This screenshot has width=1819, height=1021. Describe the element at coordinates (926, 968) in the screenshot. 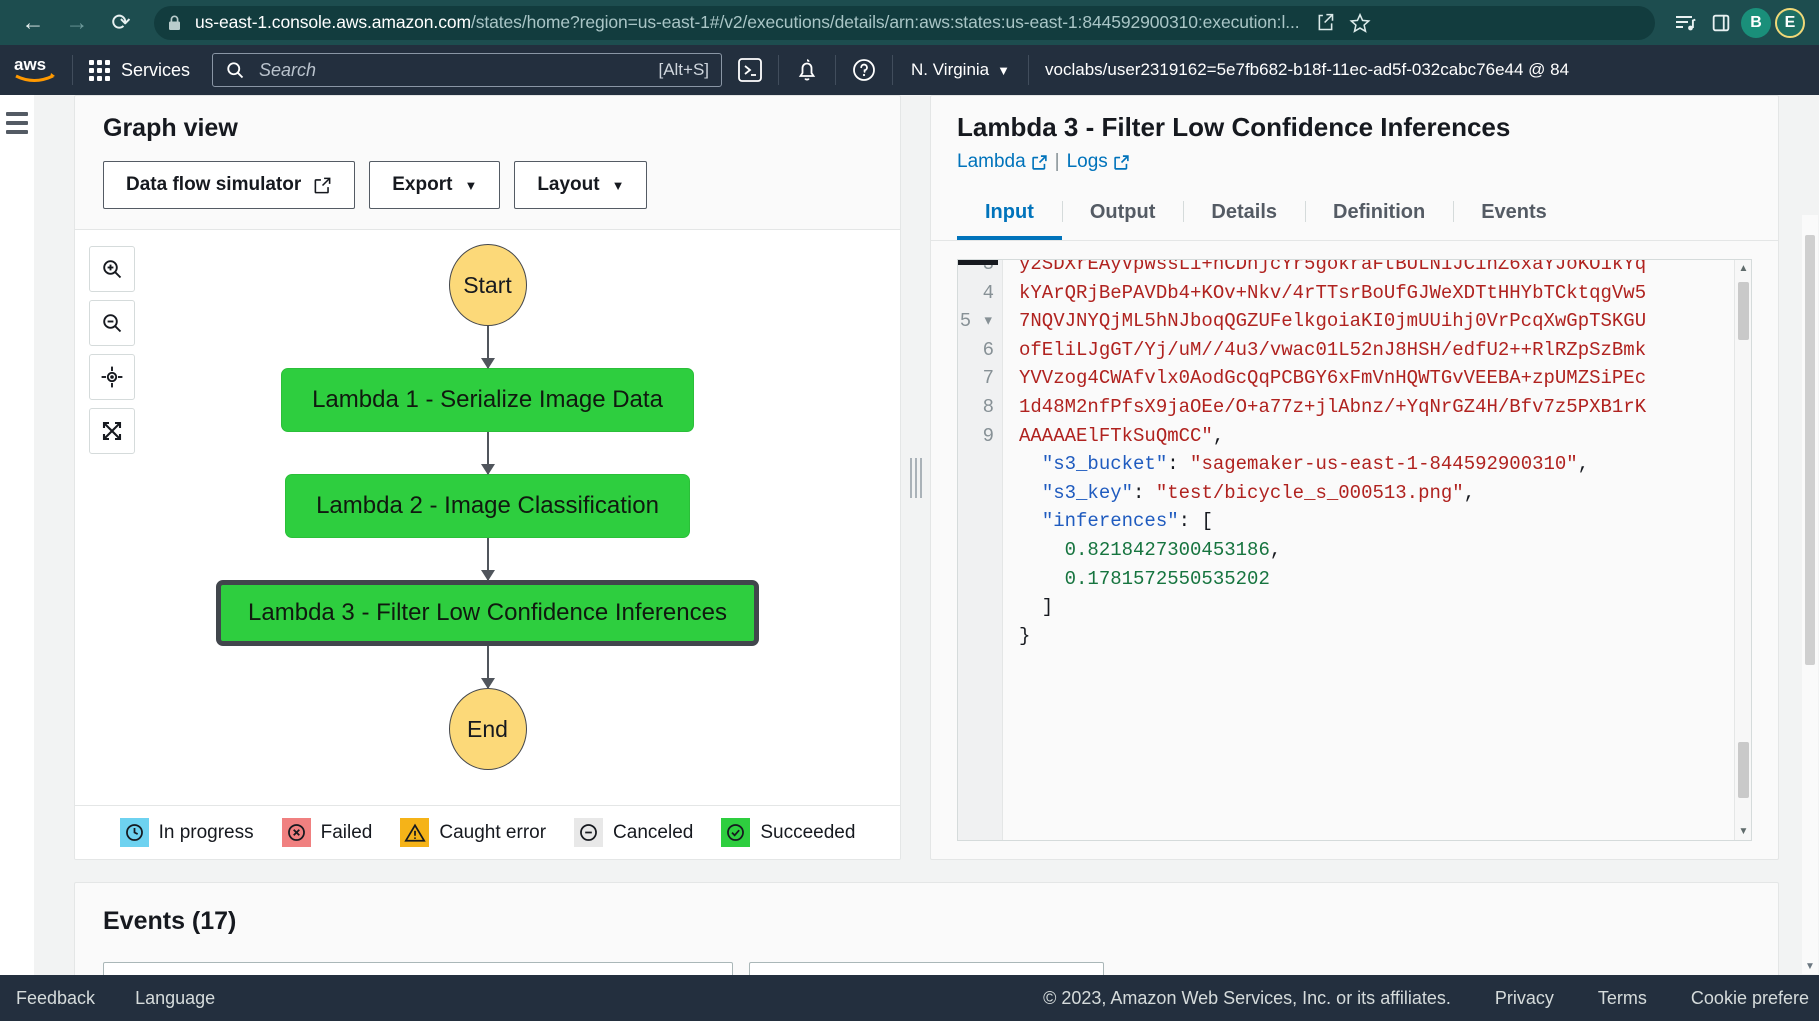

I see `events-type-select` at that location.